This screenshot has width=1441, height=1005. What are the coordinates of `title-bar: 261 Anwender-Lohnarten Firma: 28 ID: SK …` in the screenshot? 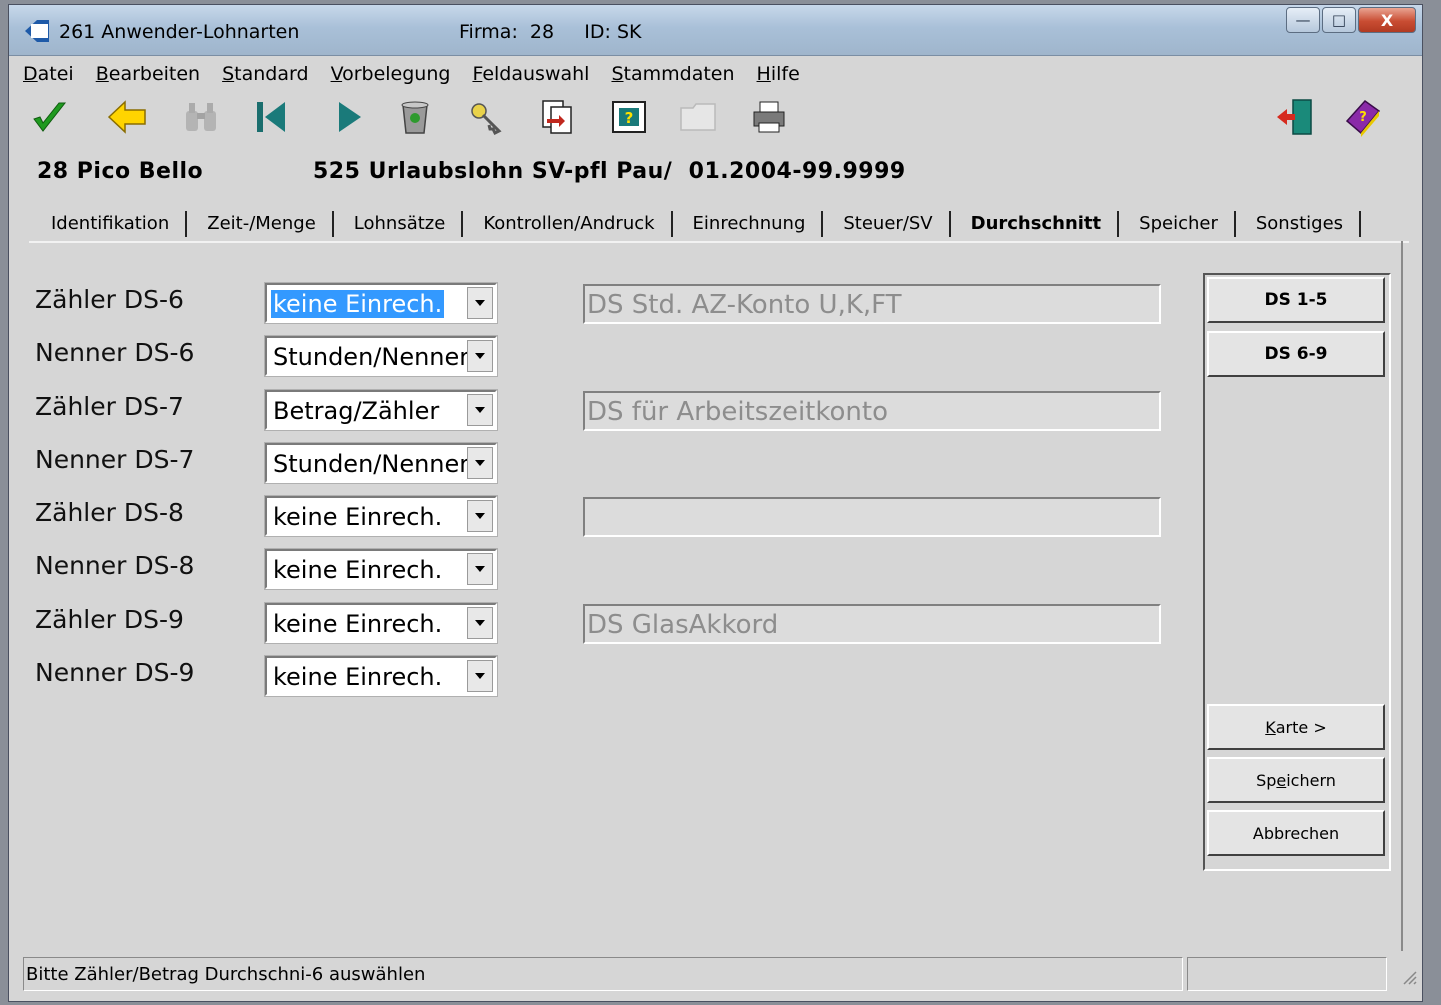 It's located at (715, 30).